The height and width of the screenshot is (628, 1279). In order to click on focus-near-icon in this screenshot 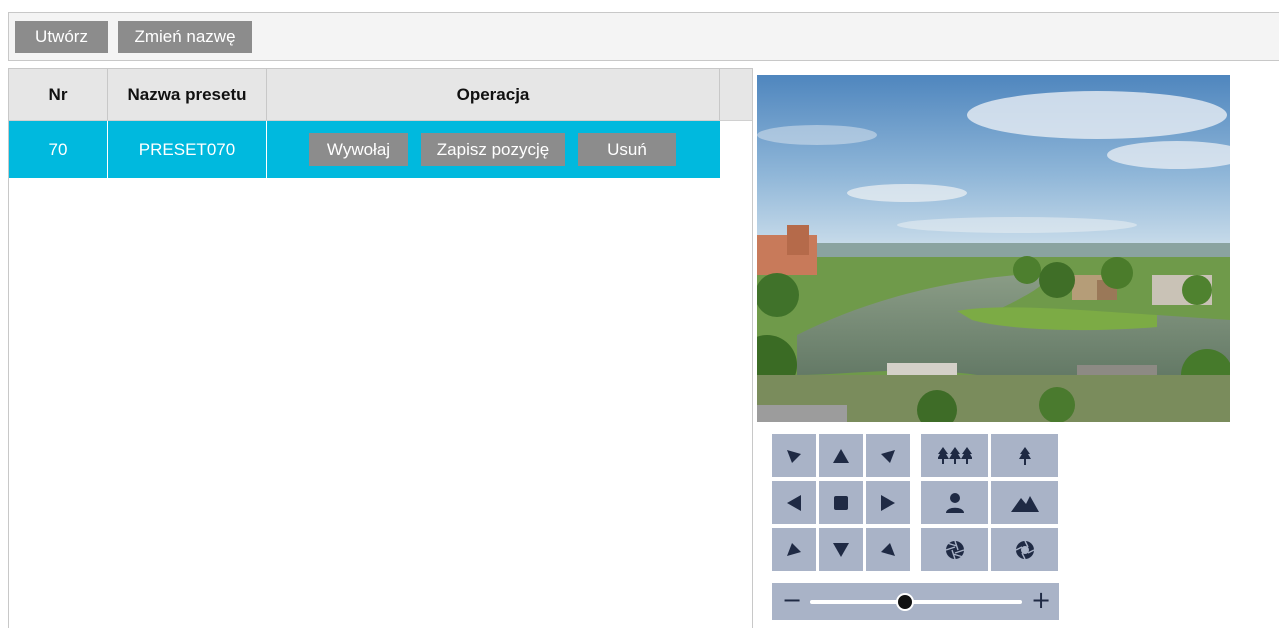, I will do `click(954, 502)`.